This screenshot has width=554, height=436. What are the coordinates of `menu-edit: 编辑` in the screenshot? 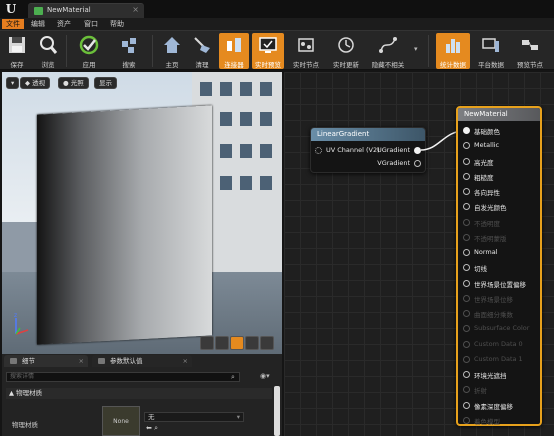 It's located at (38, 24).